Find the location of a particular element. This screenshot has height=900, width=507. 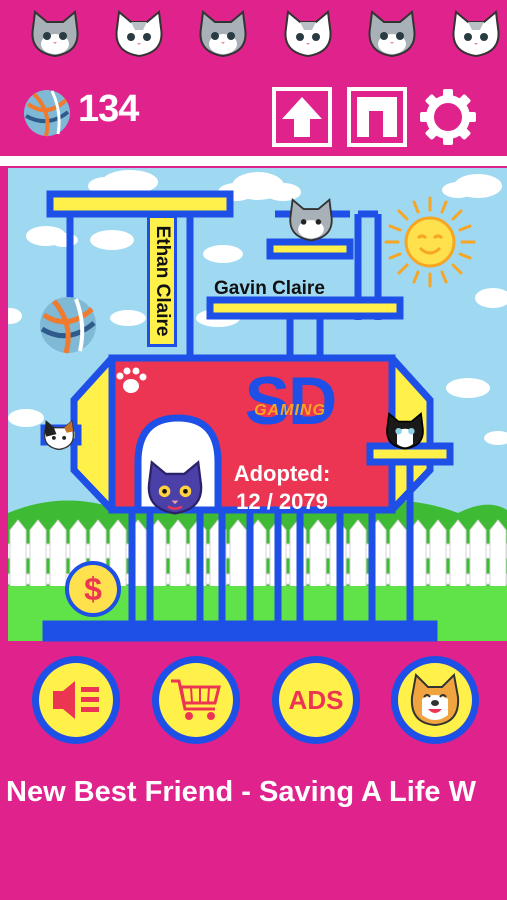

sd-gaming-logo: SD GAMING is located at coordinates (290, 406).